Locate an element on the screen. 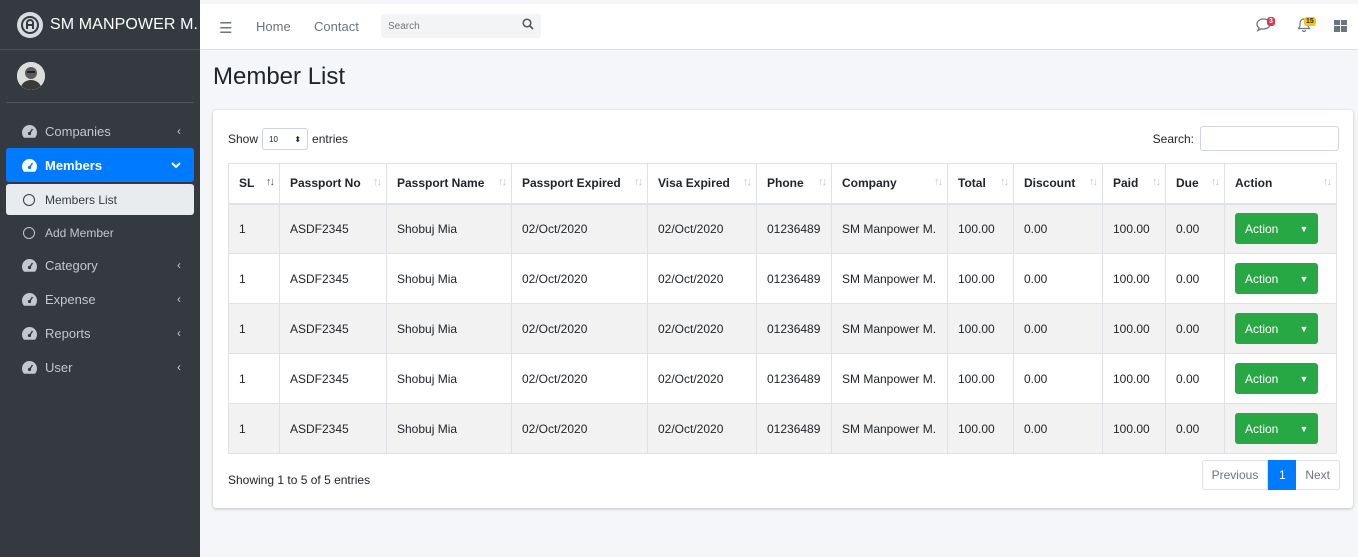 Image resolution: width=1358 pixels, height=557 pixels. column-header-visa-expired: Visa Expired ↑↓ is located at coordinates (702, 184).